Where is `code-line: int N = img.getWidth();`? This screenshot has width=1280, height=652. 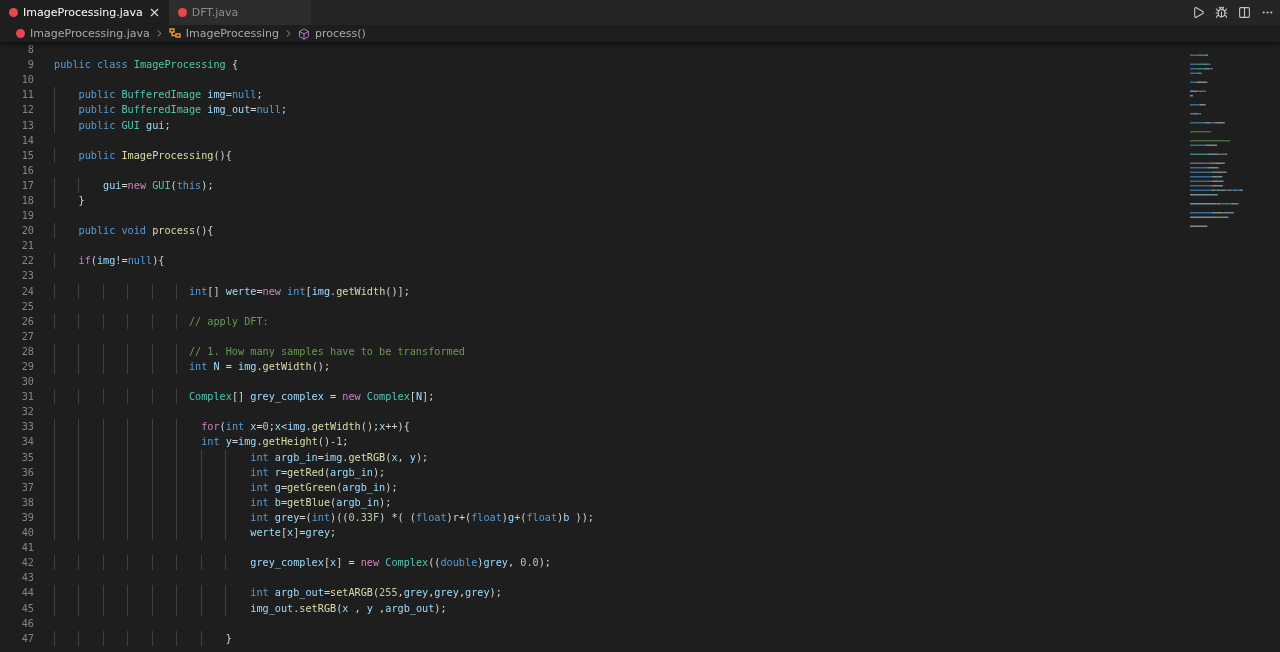 code-line: int N = img.getWidth(); is located at coordinates (259, 366).